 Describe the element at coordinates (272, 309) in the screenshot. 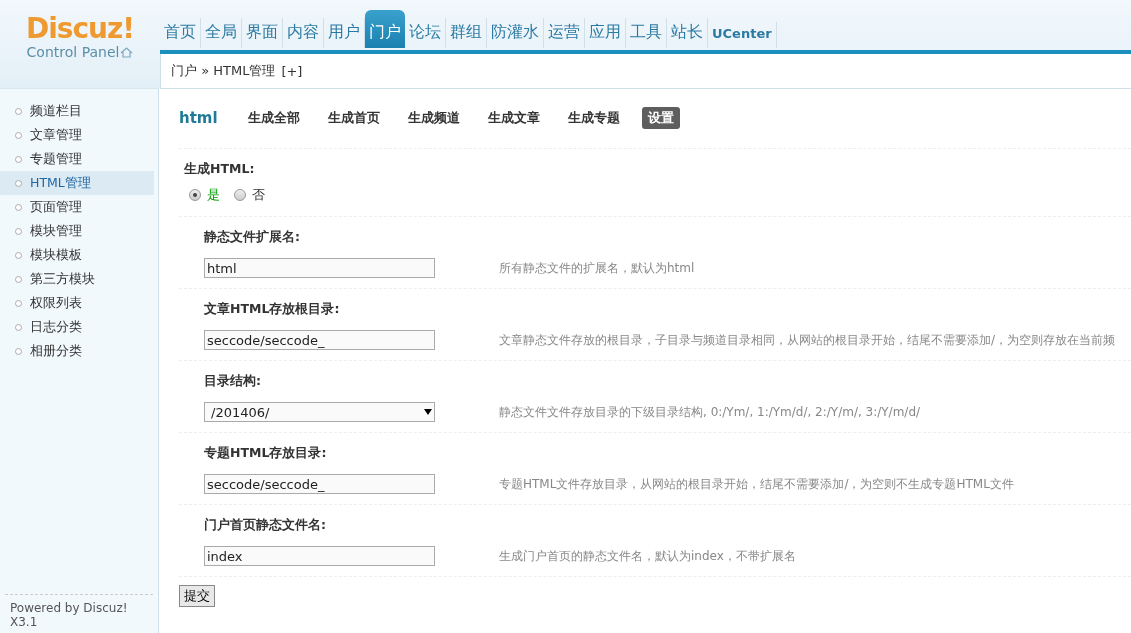

I see `field-label: 文章HTML存放根目录:` at that location.